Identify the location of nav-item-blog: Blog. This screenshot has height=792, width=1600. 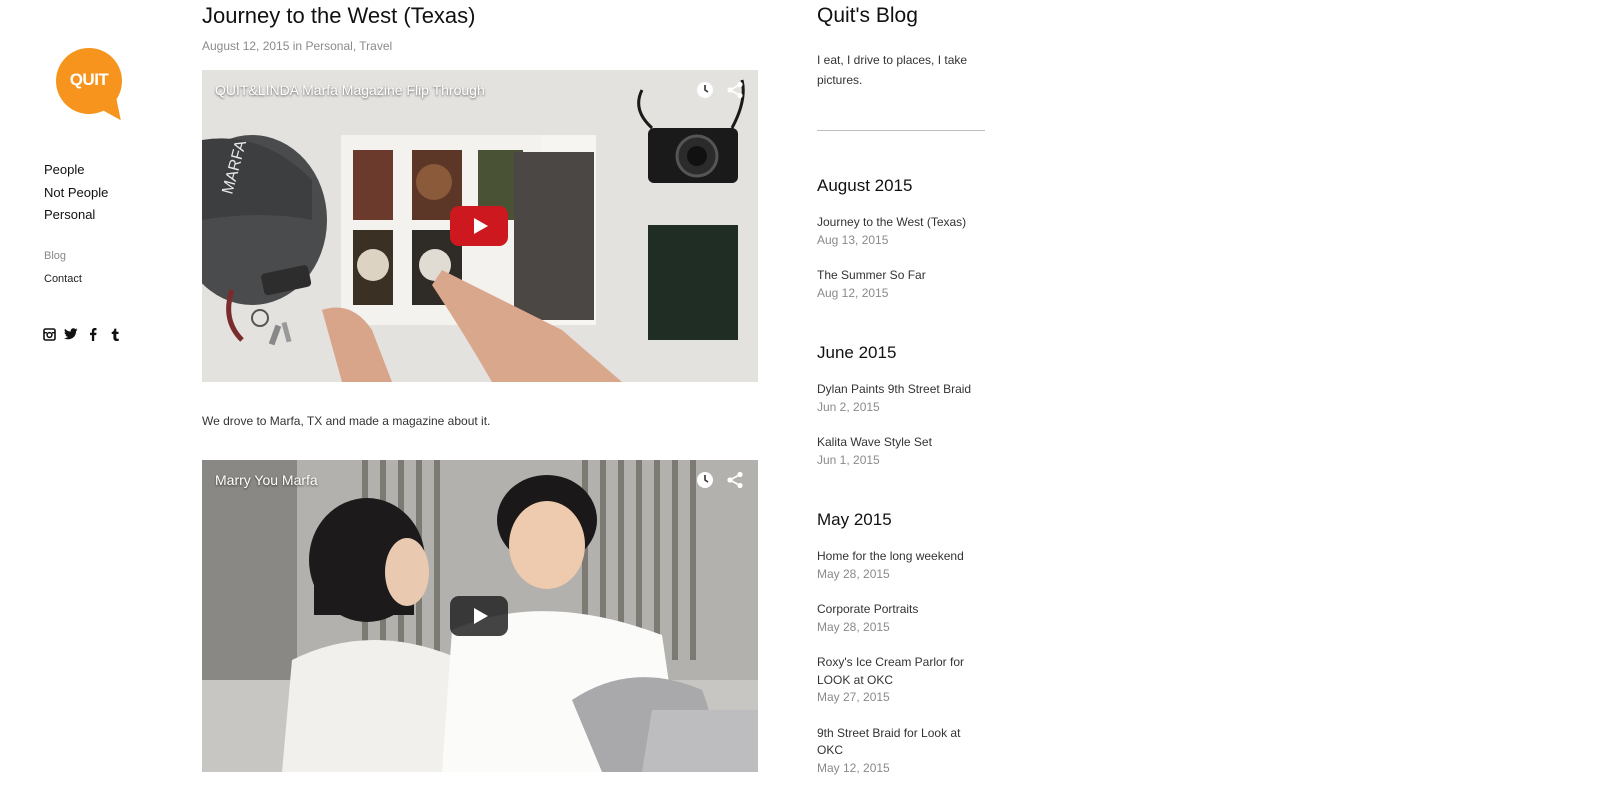
(63, 256).